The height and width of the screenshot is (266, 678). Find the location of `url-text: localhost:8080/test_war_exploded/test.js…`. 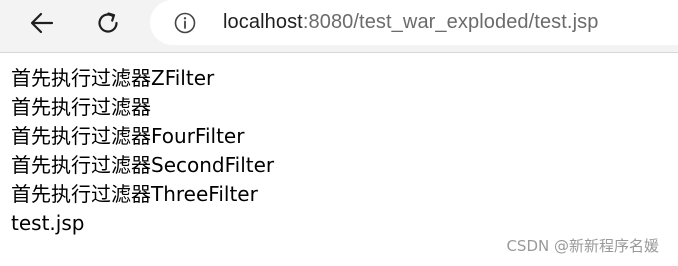

url-text: localhost:8080/test_war_exploded/test.js… is located at coordinates (410, 22).